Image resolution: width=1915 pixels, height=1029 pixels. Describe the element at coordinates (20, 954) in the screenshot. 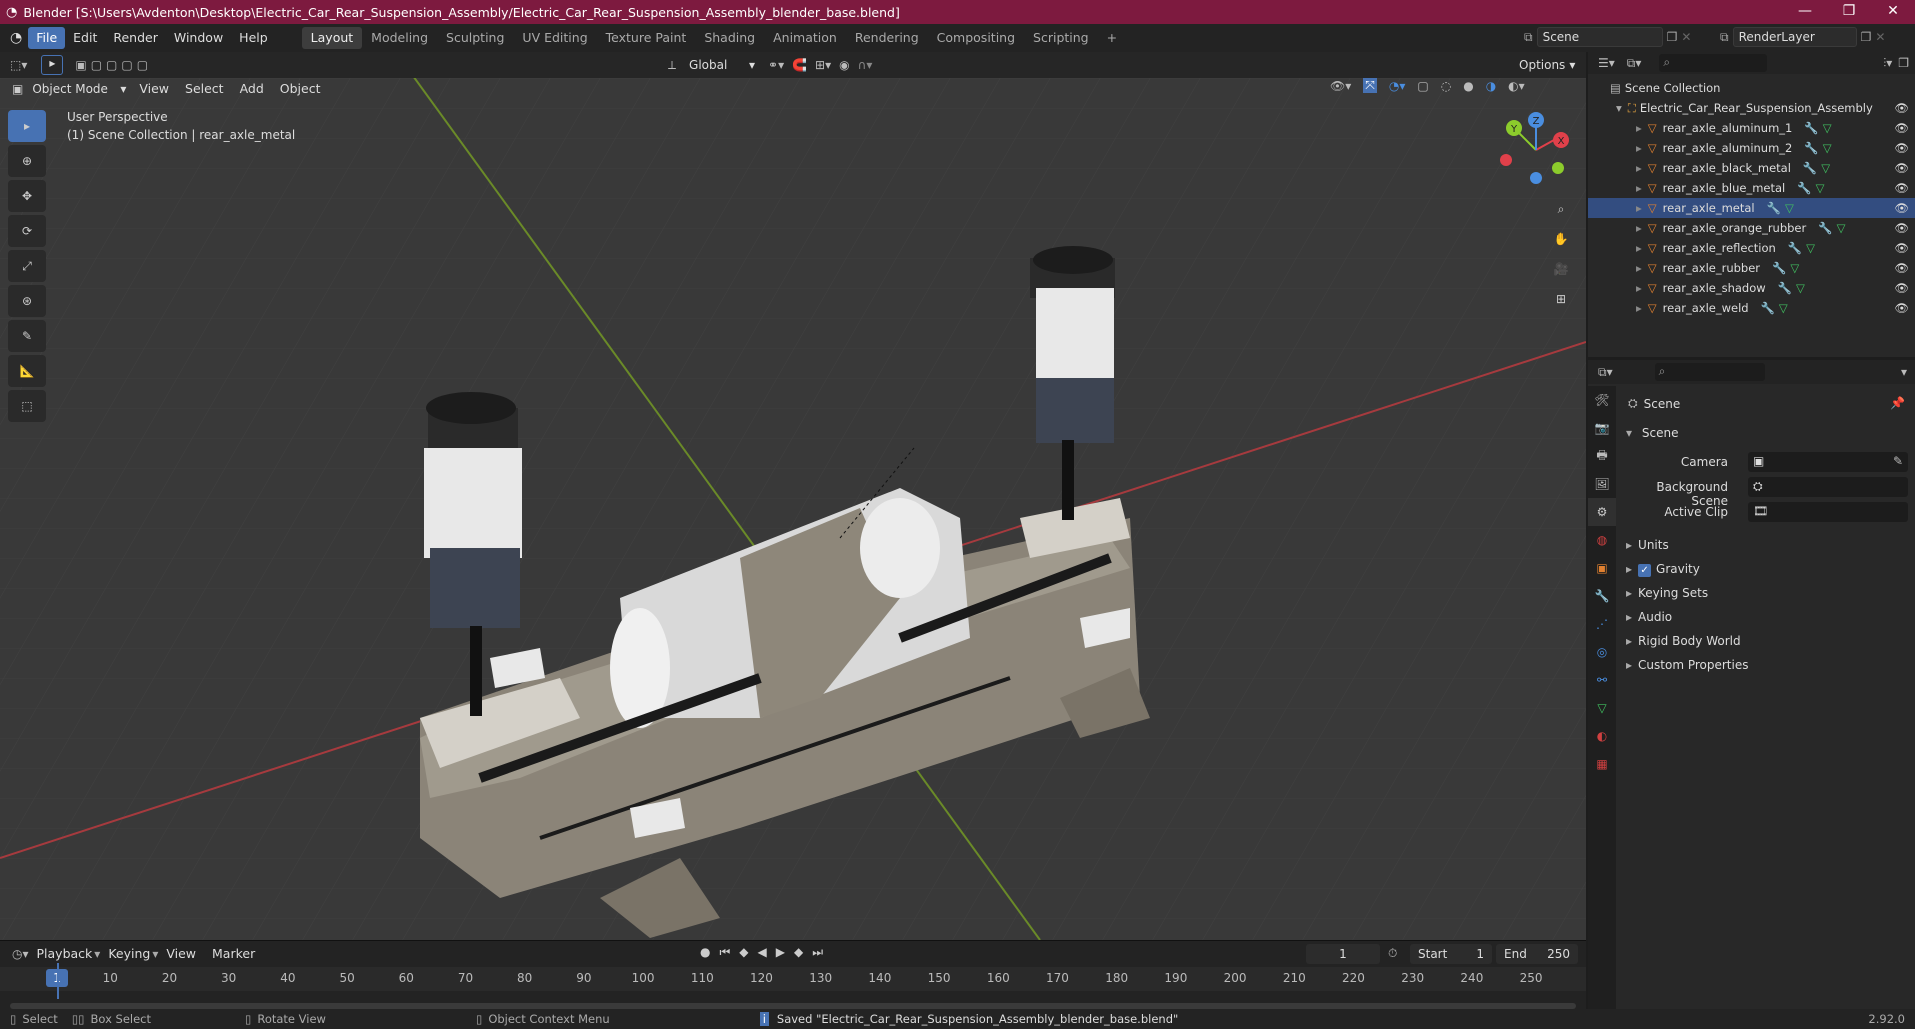

I see `timeline-editor-icon: ◷▾` at that location.